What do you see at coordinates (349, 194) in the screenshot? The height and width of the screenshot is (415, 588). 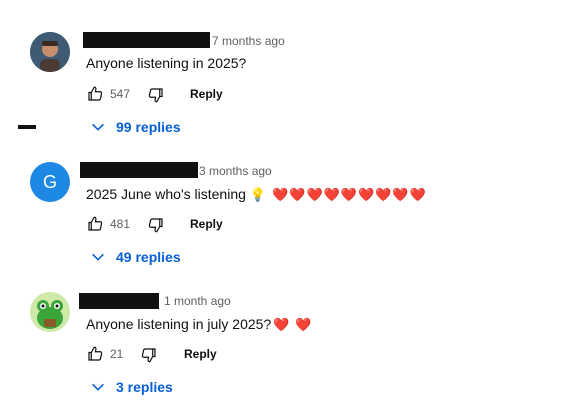 I see `hearts-emoji: ❤️❤️❤️❤️❤️❤️❤️❤️❤️` at bounding box center [349, 194].